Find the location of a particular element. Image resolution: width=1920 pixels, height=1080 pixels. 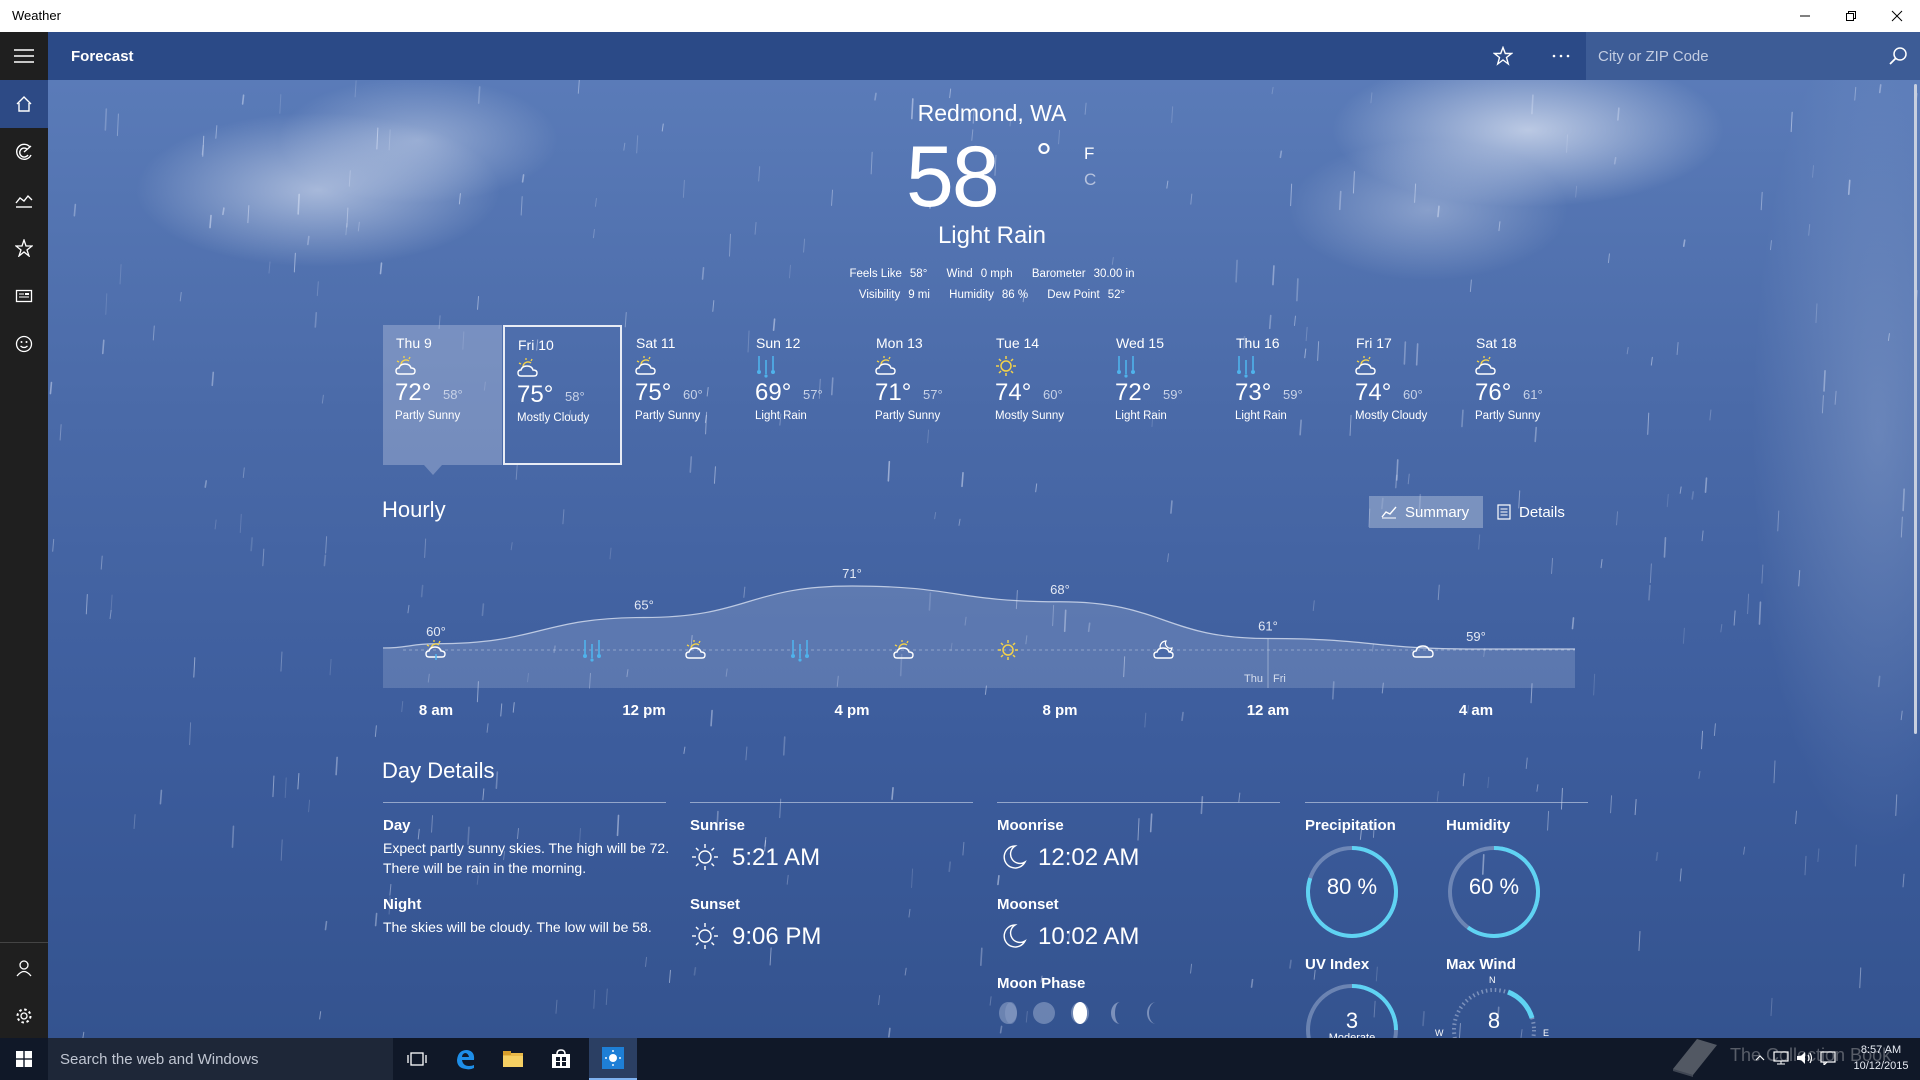

nav-news is located at coordinates (24, 296).